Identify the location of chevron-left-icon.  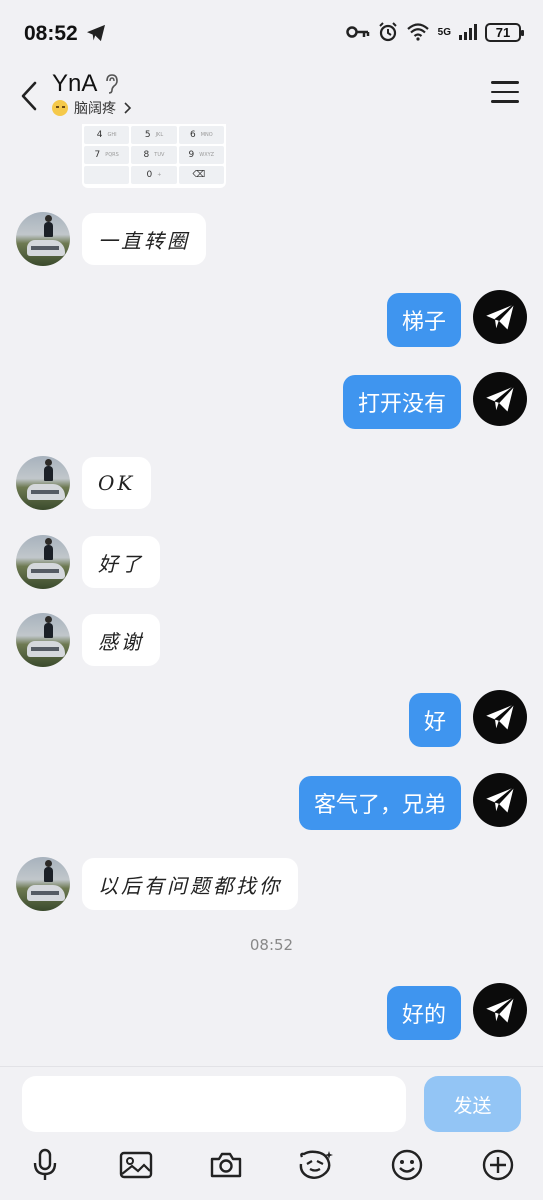
(29, 96).